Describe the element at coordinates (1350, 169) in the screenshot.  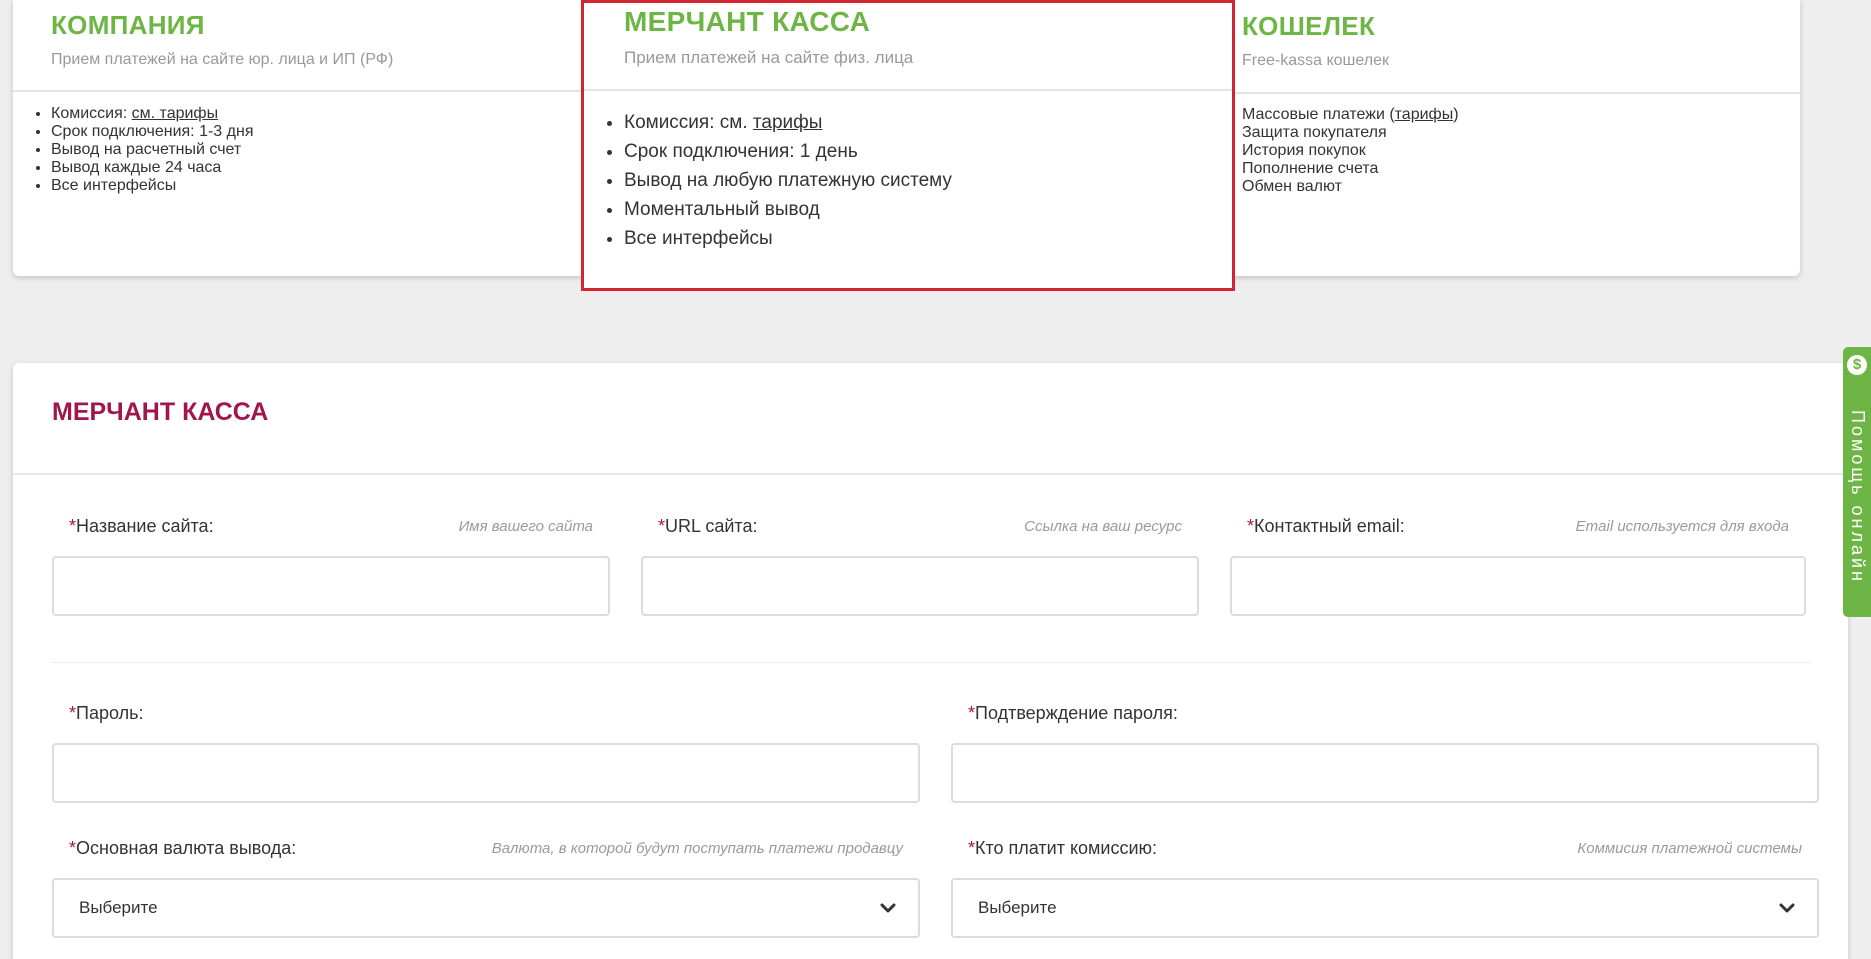
I see `tariff-feature: Пополнение счета` at that location.